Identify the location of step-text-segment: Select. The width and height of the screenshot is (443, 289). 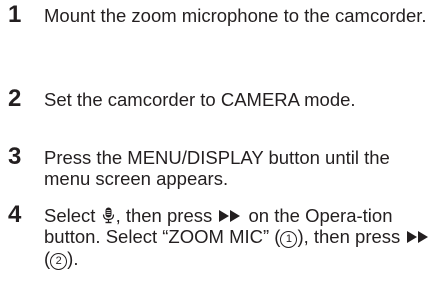
(72, 215).